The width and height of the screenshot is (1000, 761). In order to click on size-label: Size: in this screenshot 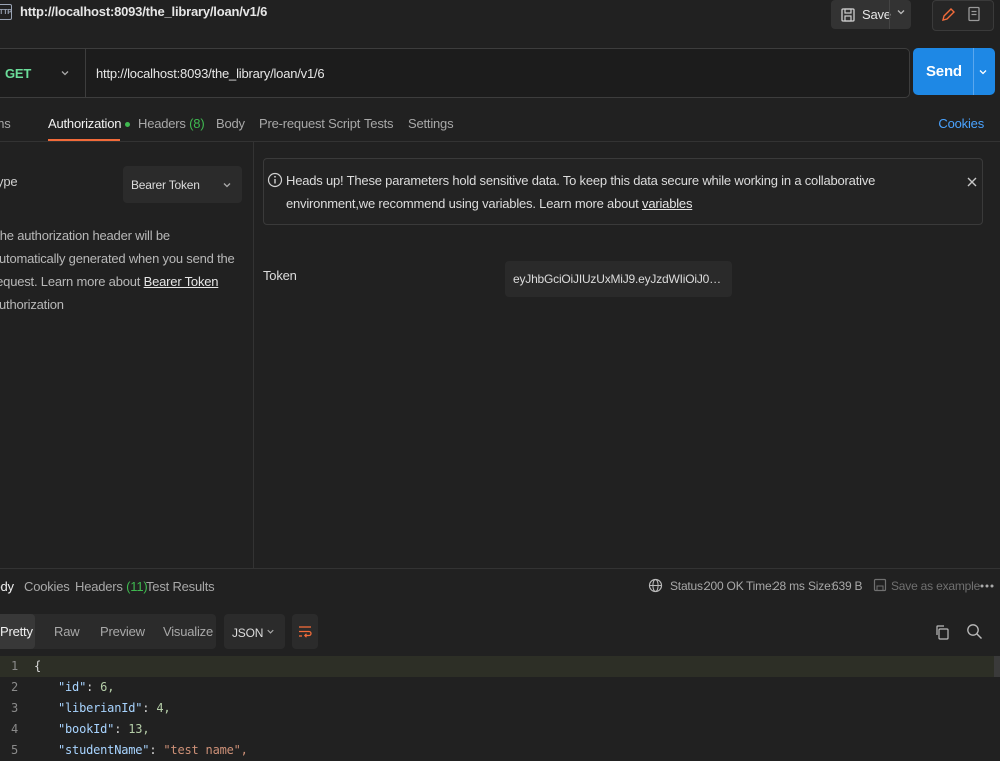, I will do `click(821, 586)`.